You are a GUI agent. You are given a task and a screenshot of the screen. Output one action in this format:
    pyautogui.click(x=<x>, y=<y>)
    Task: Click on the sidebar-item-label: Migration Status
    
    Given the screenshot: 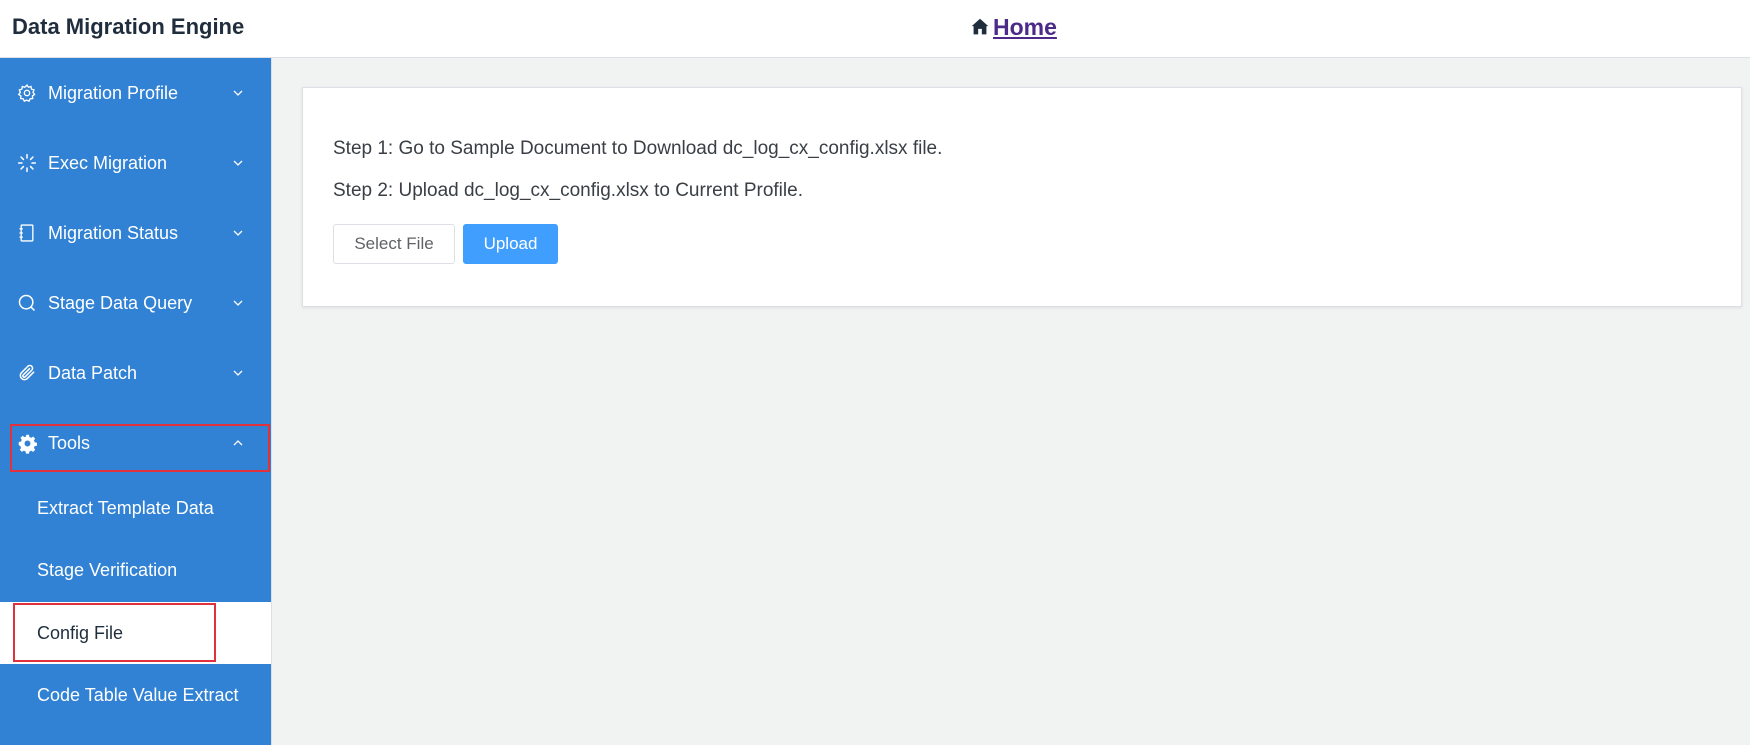 What is the action you would take?
    pyautogui.click(x=113, y=232)
    